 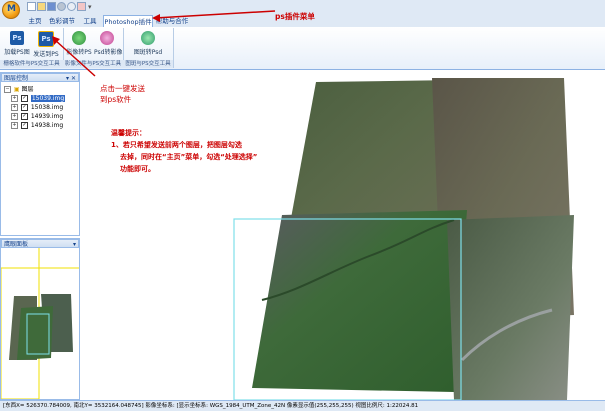 I want to click on palette-icon, so click(x=107, y=38).